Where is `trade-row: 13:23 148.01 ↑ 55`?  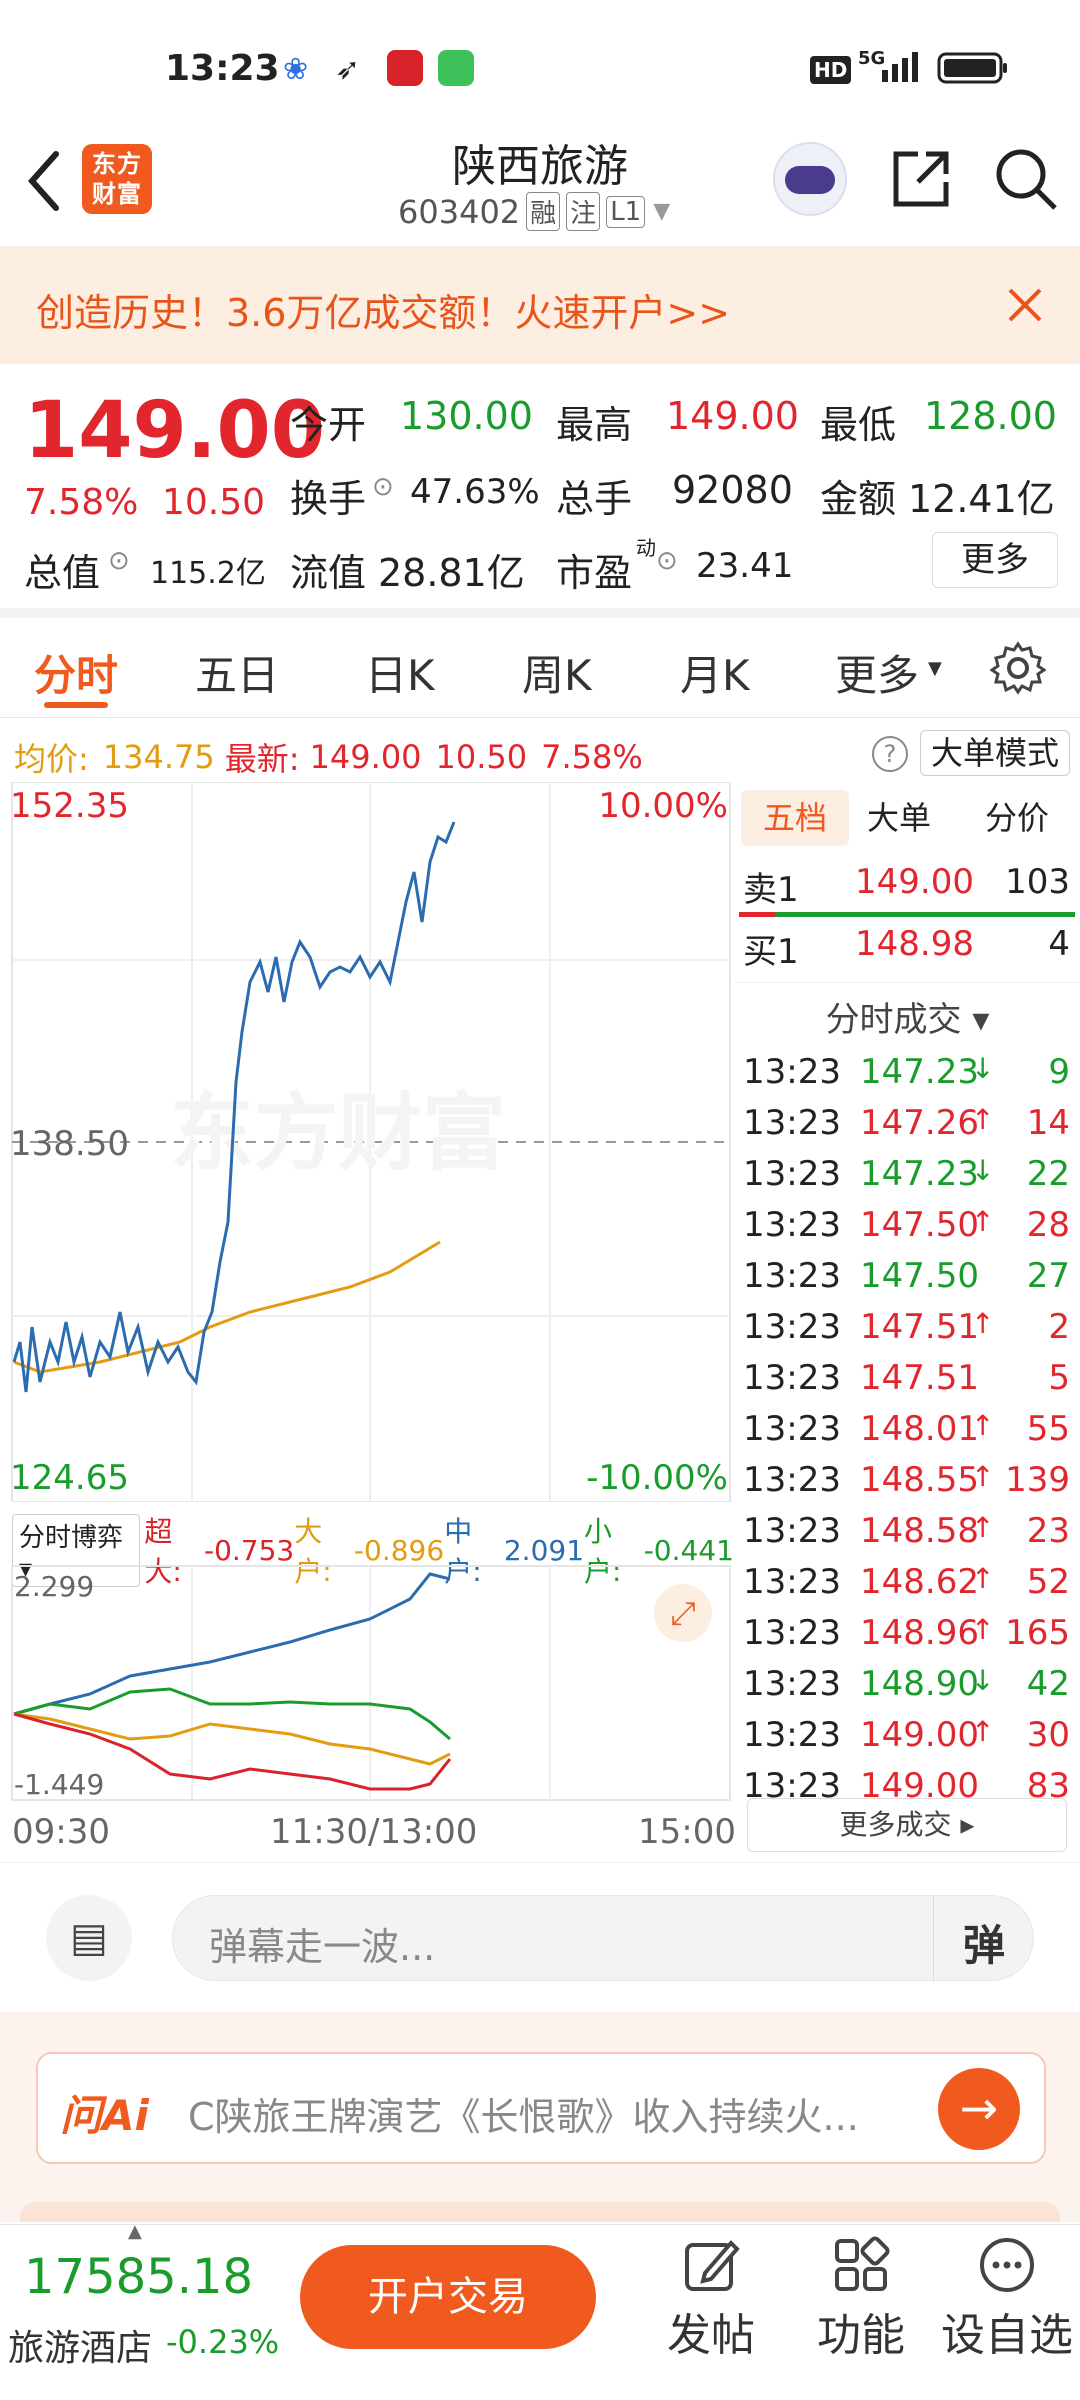 trade-row: 13:23 148.01 ↑ 55 is located at coordinates (907, 1434).